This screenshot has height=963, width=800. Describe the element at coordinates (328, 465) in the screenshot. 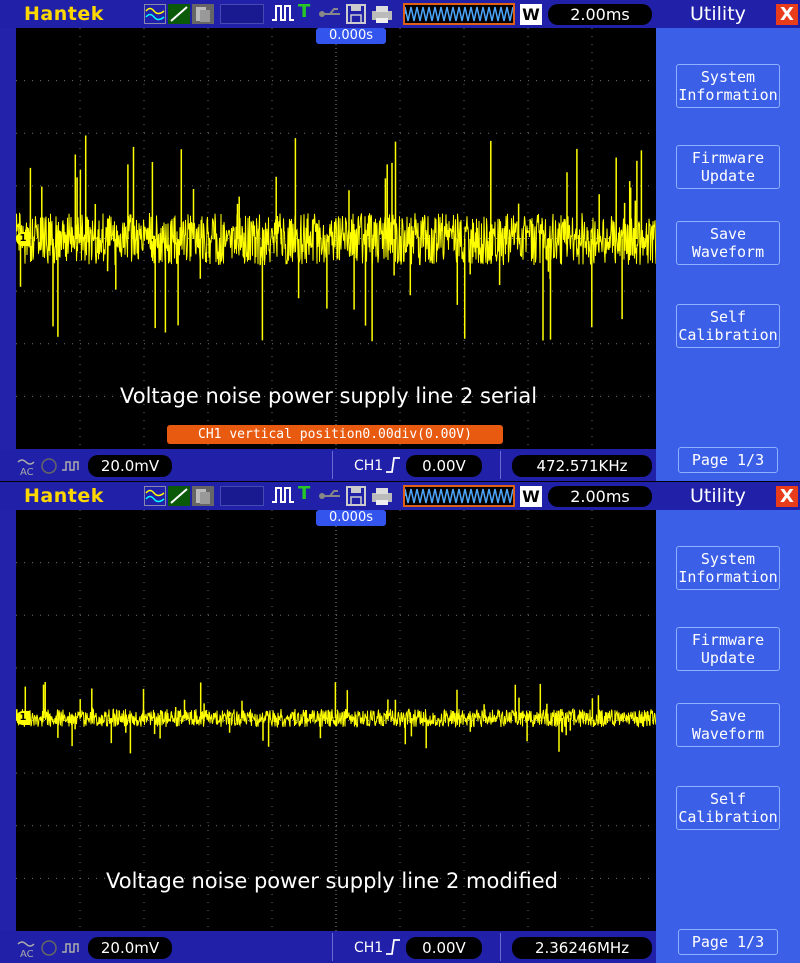

I see `bottom-status-bar: AC 20.0mV CH1 0.00V 472.571KHz` at that location.